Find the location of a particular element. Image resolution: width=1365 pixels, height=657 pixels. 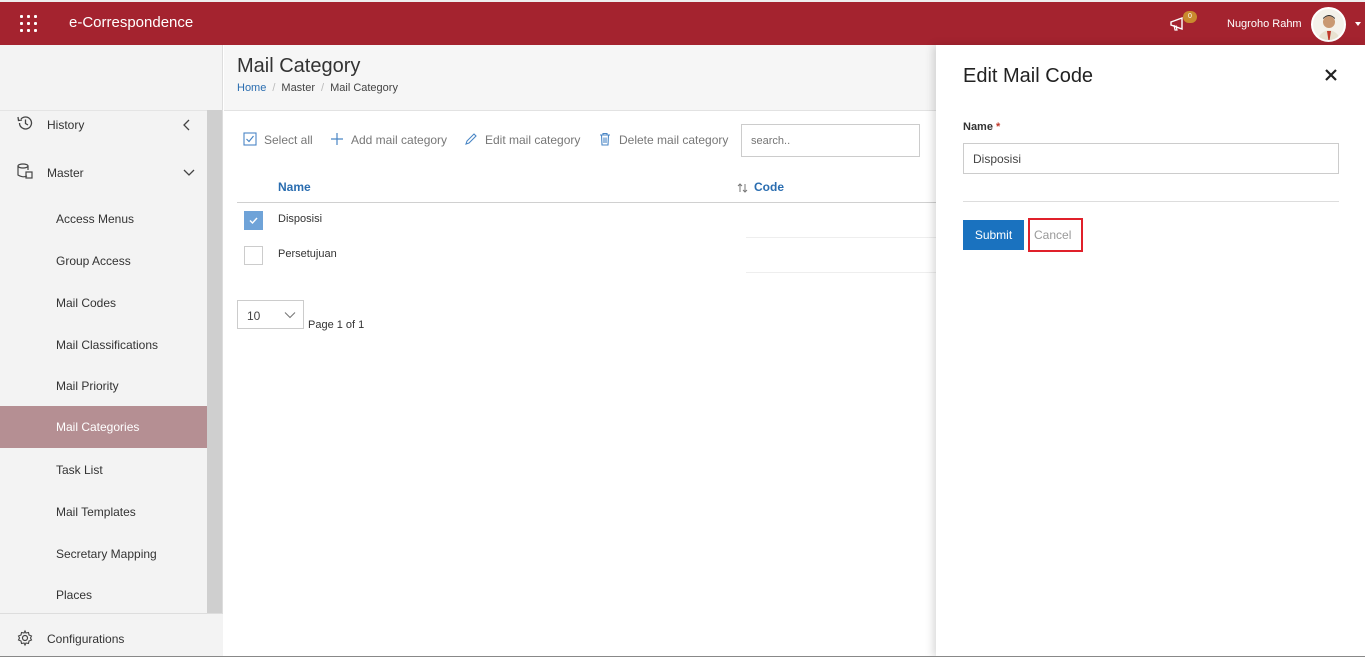

sidebar-item-label: Task List is located at coordinates (79, 470).